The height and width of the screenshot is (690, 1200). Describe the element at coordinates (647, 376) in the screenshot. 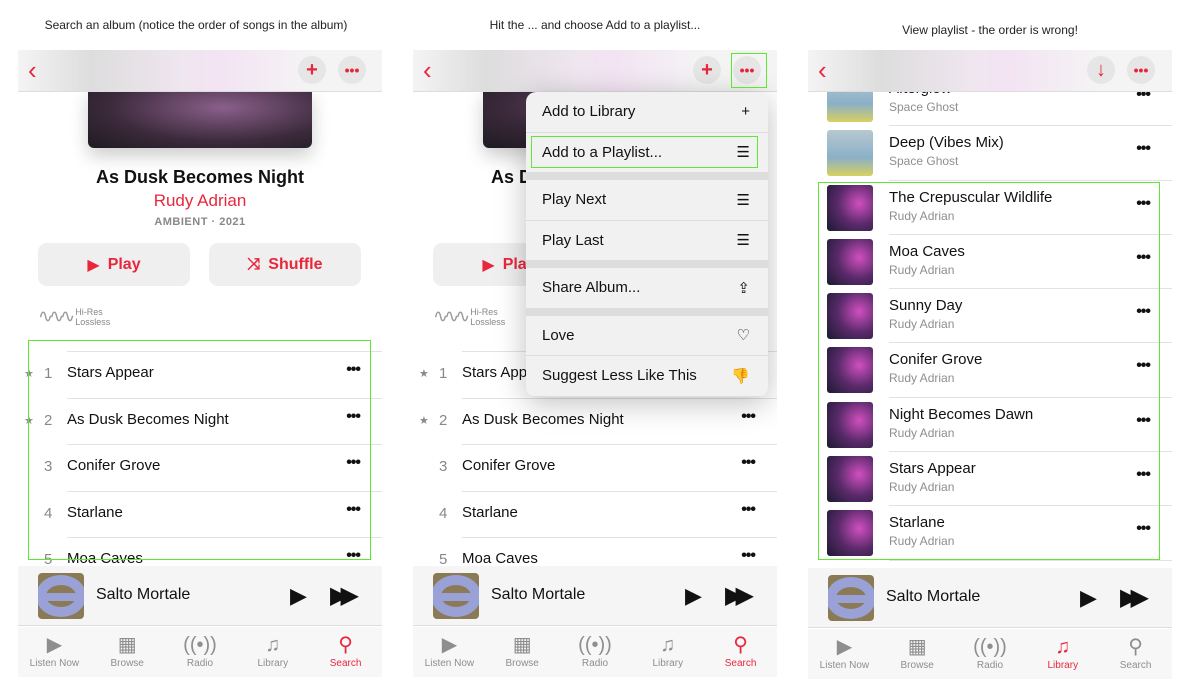

I see `menu-item-suggest-less-like-this: Suggest Less Like This 👎` at that location.